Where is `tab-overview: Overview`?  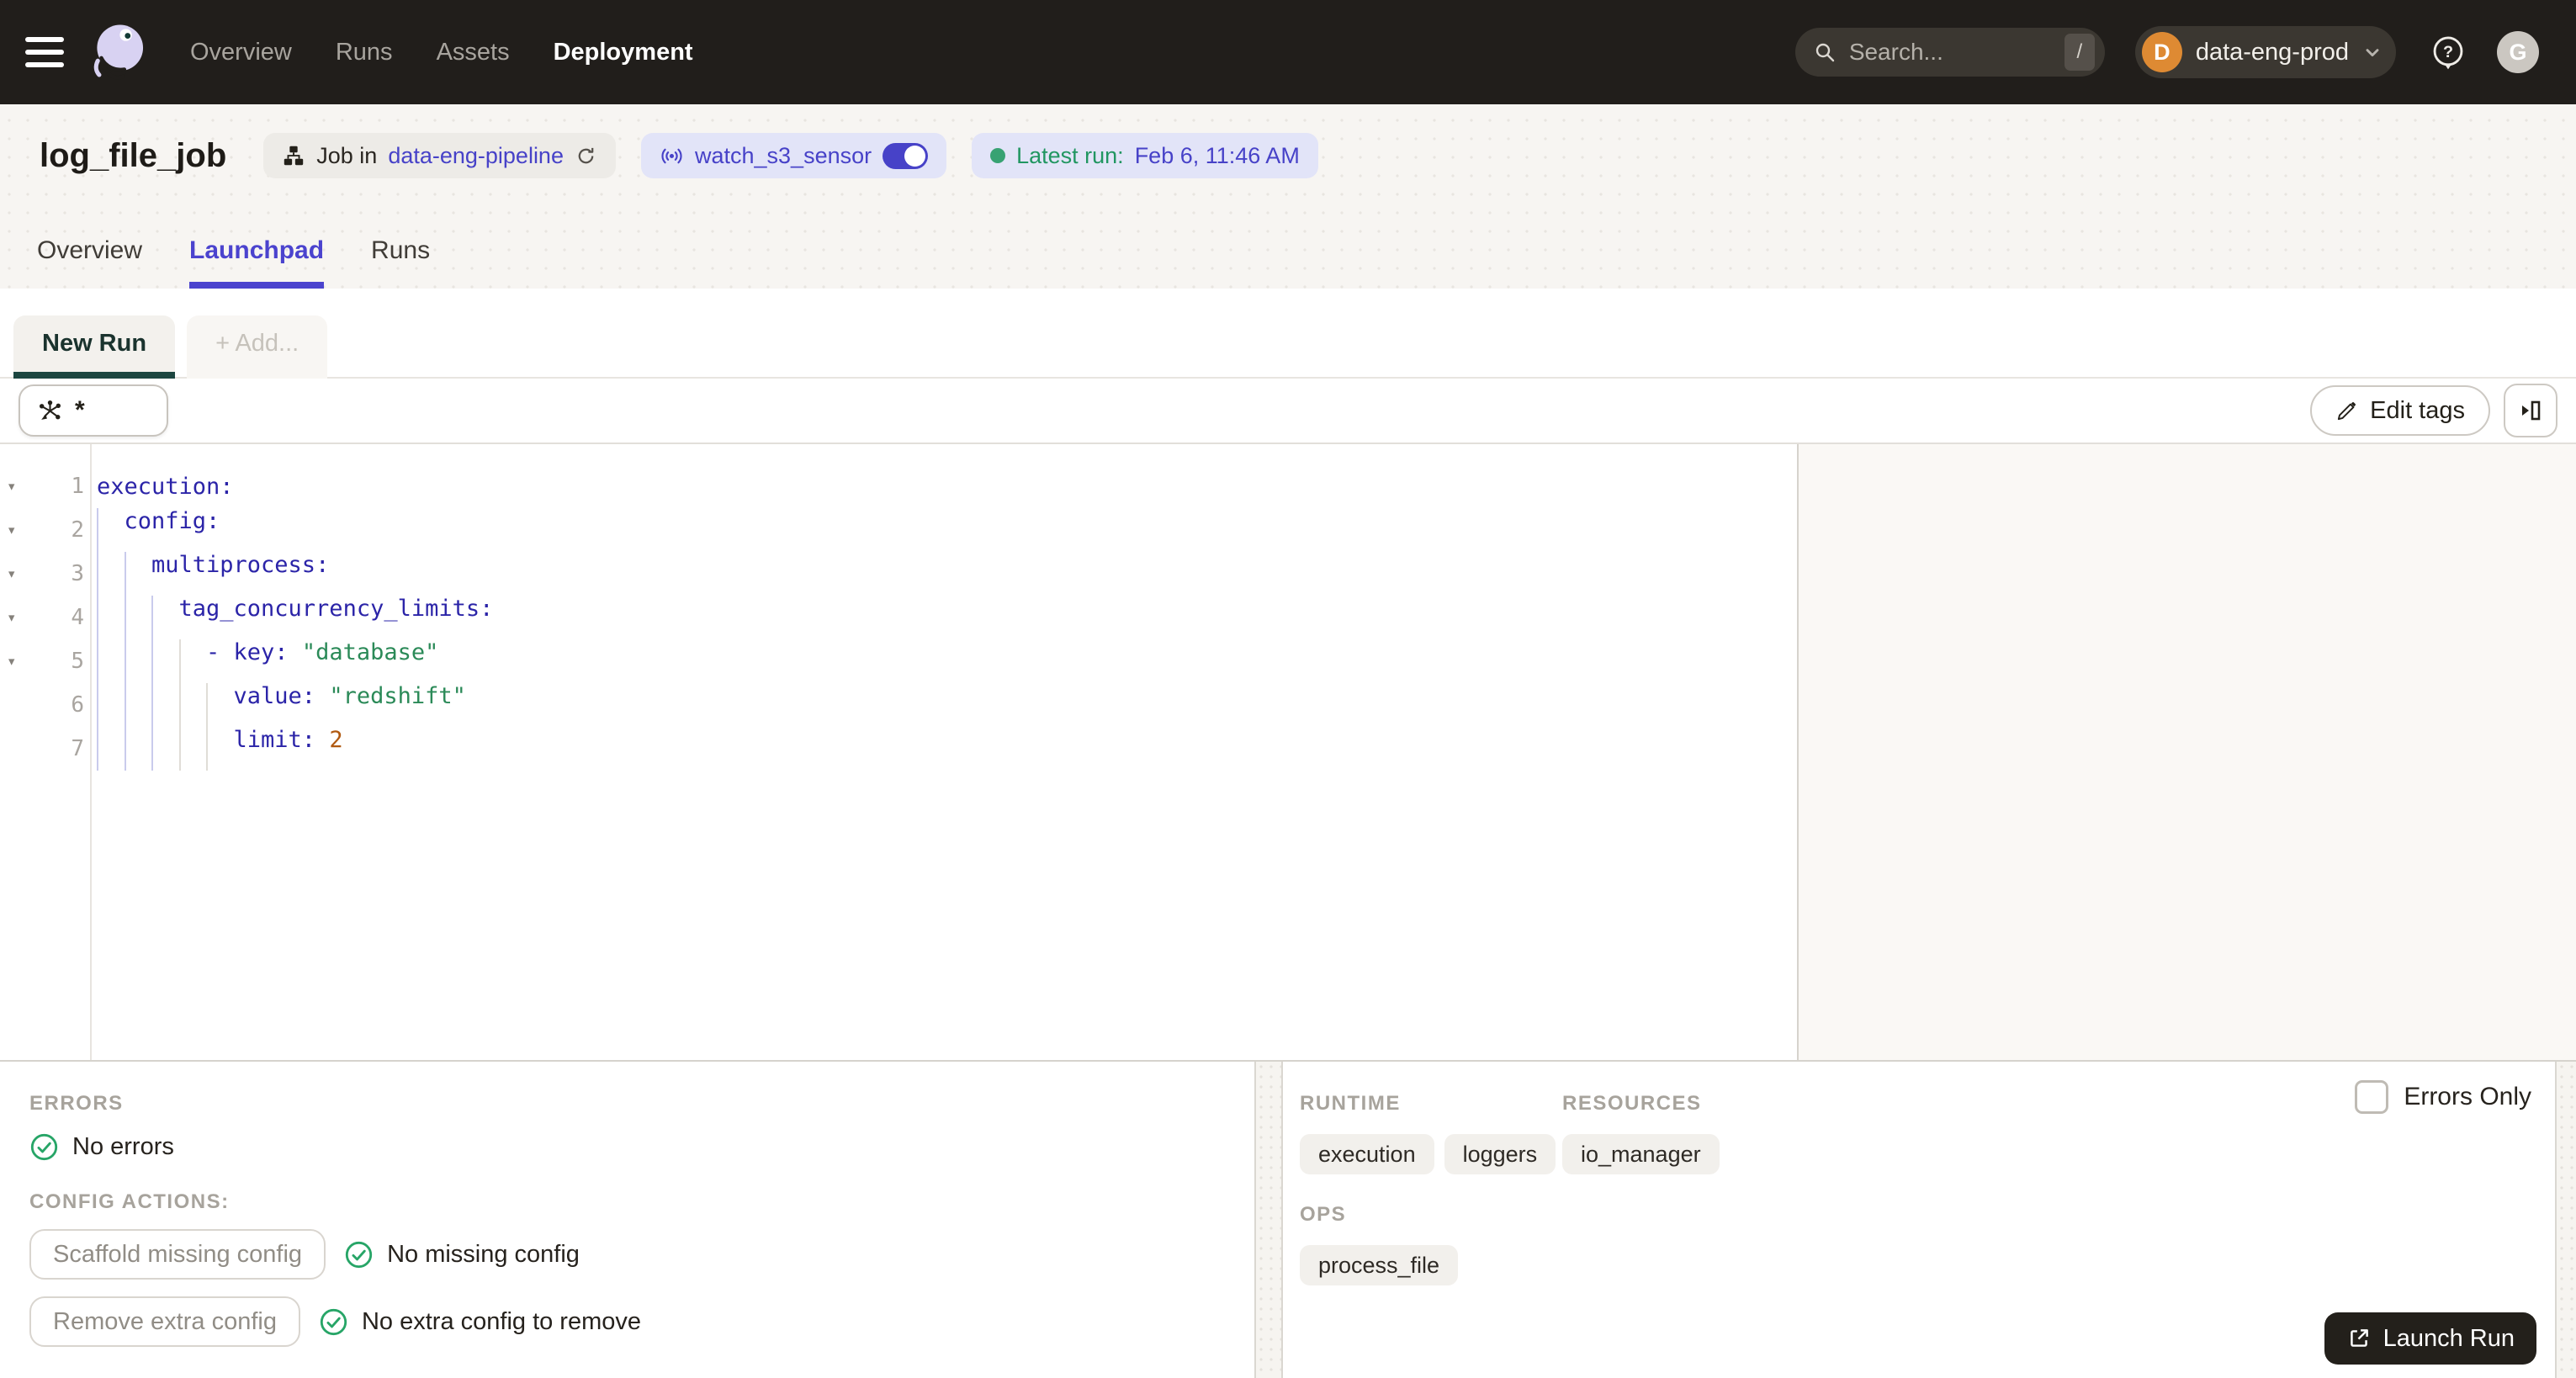 tab-overview: Overview is located at coordinates (89, 262).